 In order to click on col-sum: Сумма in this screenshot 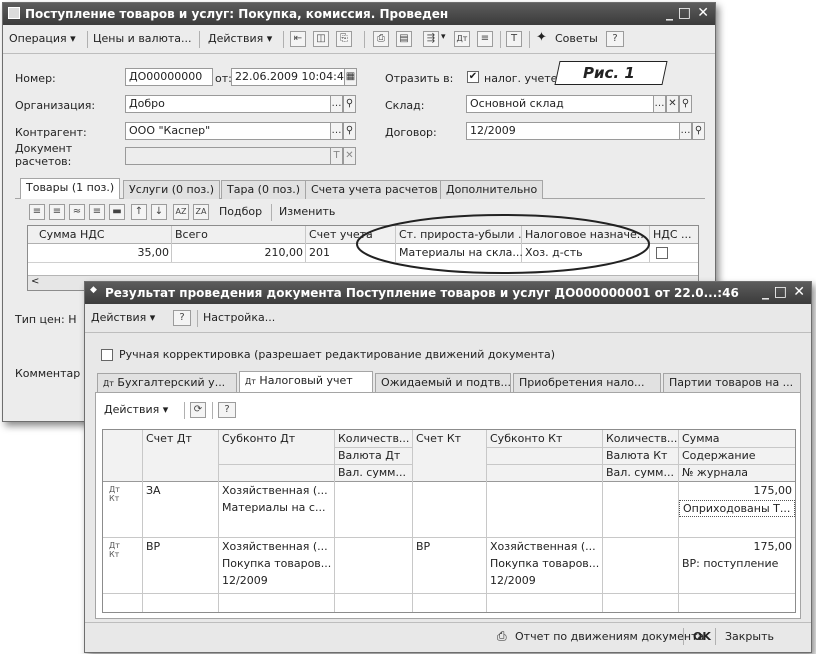, I will do `click(737, 438)`.